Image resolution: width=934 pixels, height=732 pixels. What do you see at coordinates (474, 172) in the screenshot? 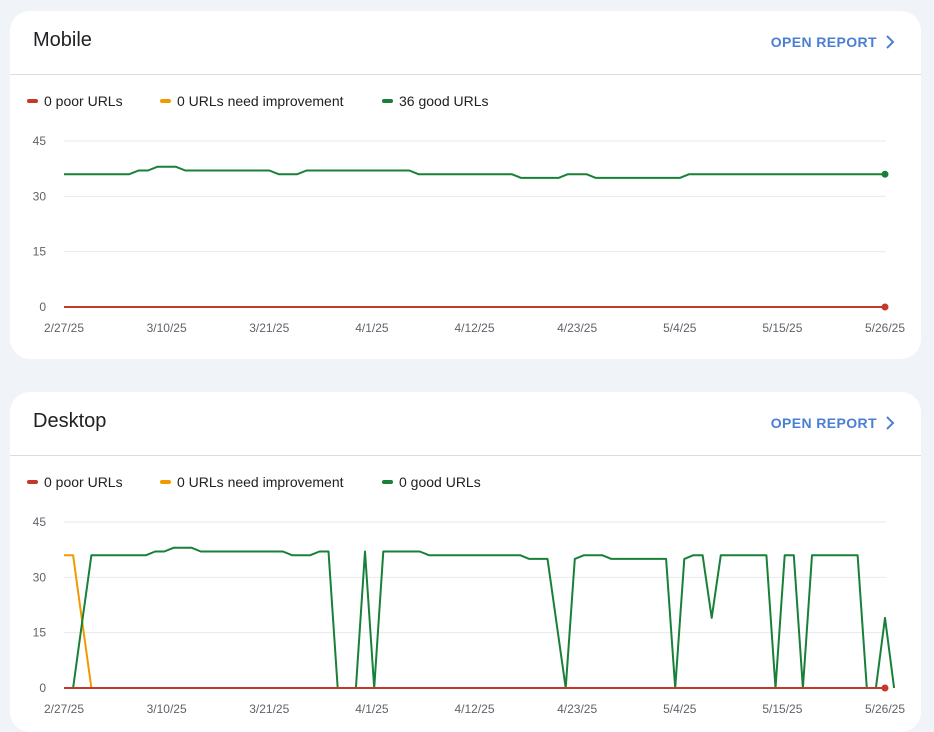
I see `series-line-good-urls` at bounding box center [474, 172].